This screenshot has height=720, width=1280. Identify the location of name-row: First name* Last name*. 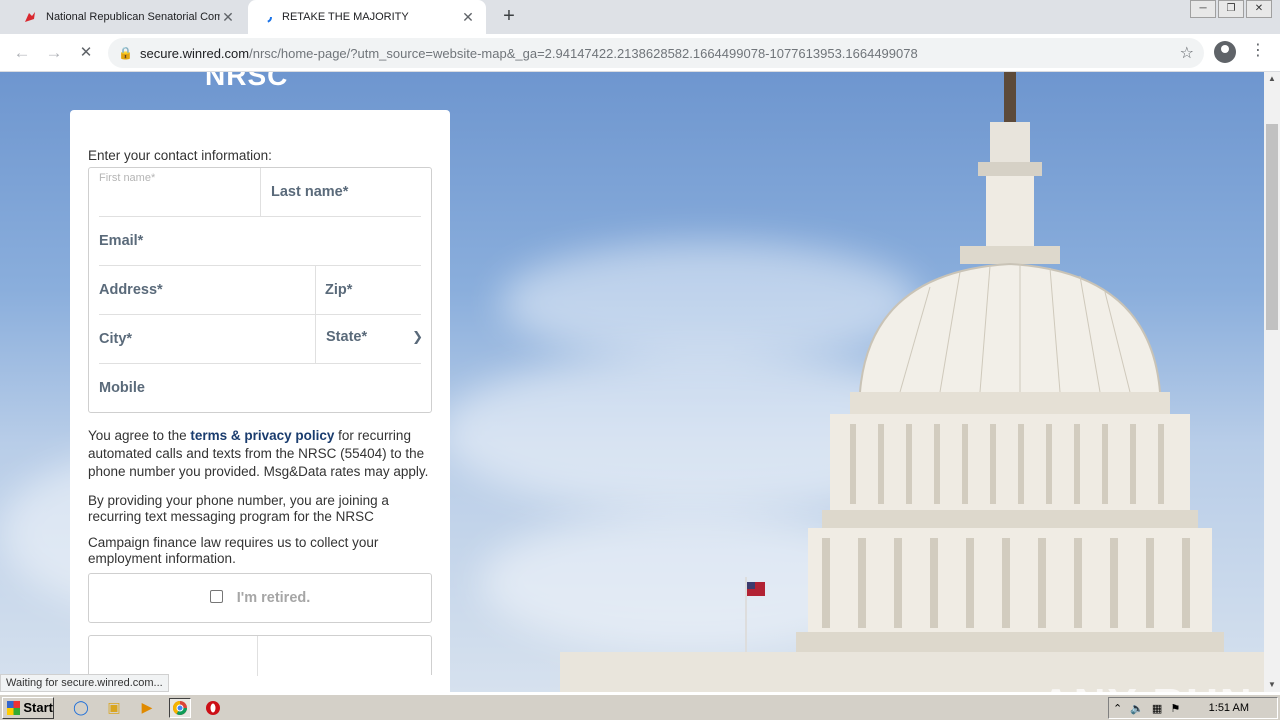
(260, 192).